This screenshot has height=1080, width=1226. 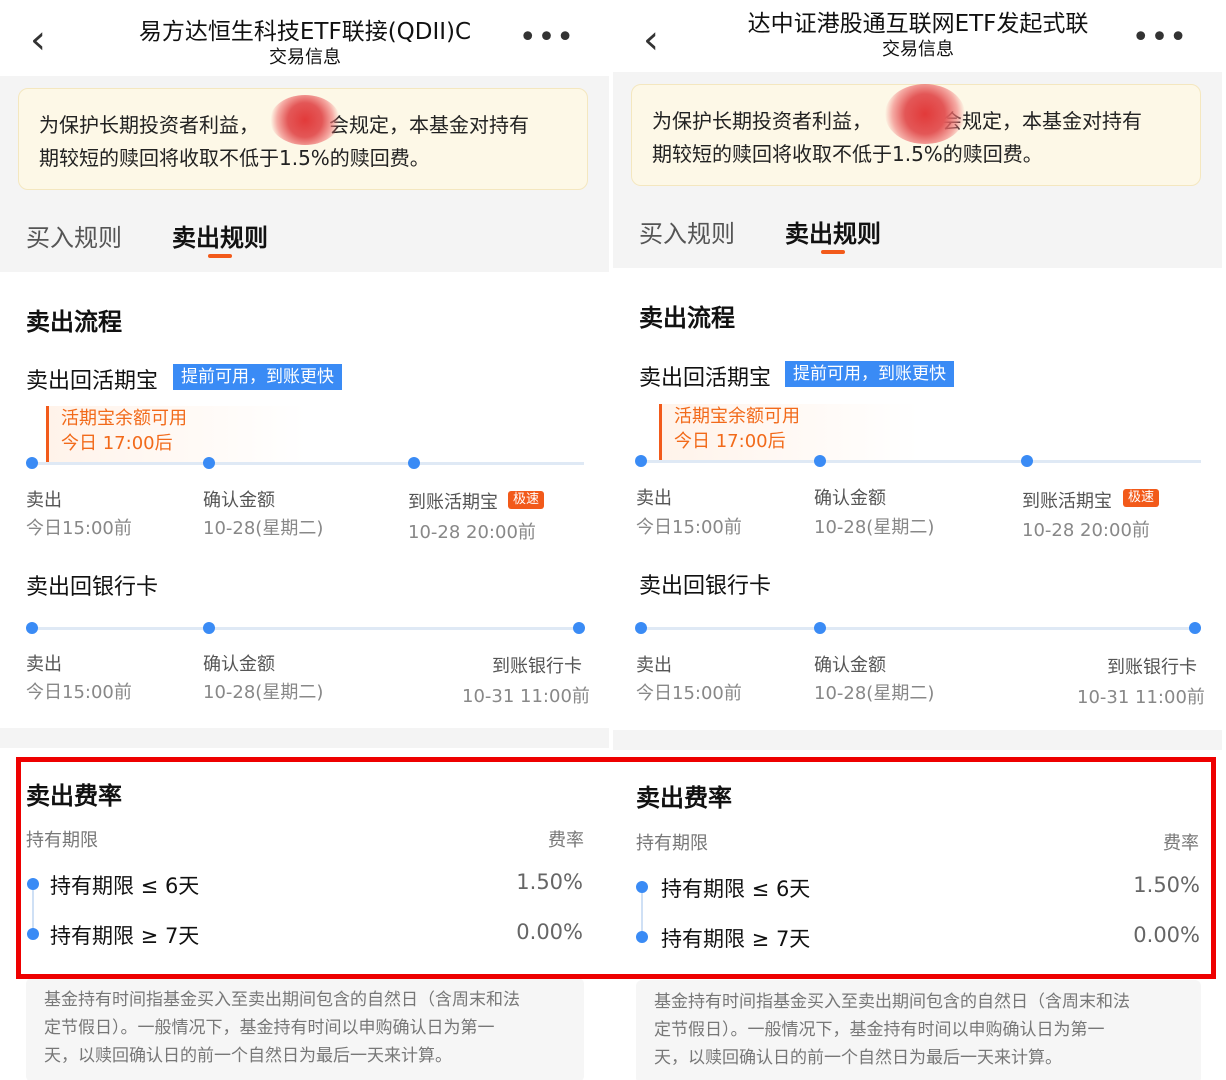 I want to click on nav-bar: ‹ 易方达恒生科技ETF联接(QDII)C 交易信息 •••, so click(x=304, y=38).